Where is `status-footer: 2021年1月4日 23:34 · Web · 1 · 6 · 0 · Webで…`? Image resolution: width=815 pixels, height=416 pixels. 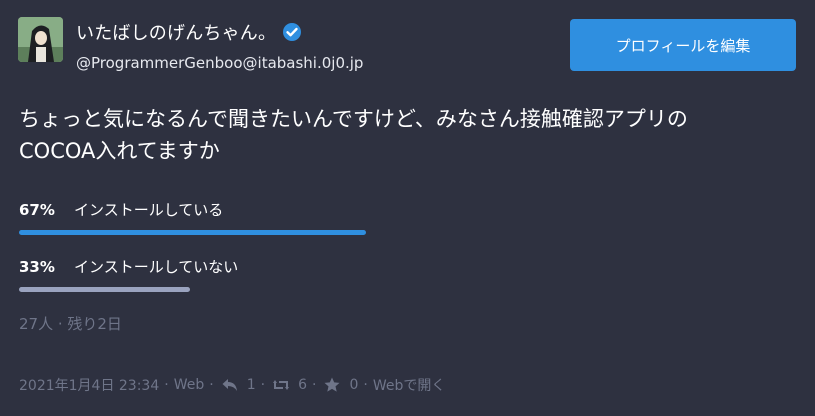
status-footer: 2021年1月4日 23:34 · Web · 1 · 6 · 0 · Webで… is located at coordinates (232, 385).